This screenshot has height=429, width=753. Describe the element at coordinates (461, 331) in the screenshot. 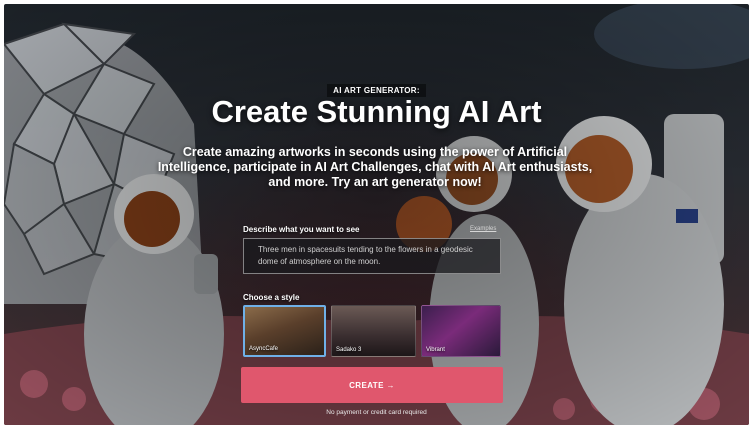

I see `style-card-vibrant: Vibrant` at that location.